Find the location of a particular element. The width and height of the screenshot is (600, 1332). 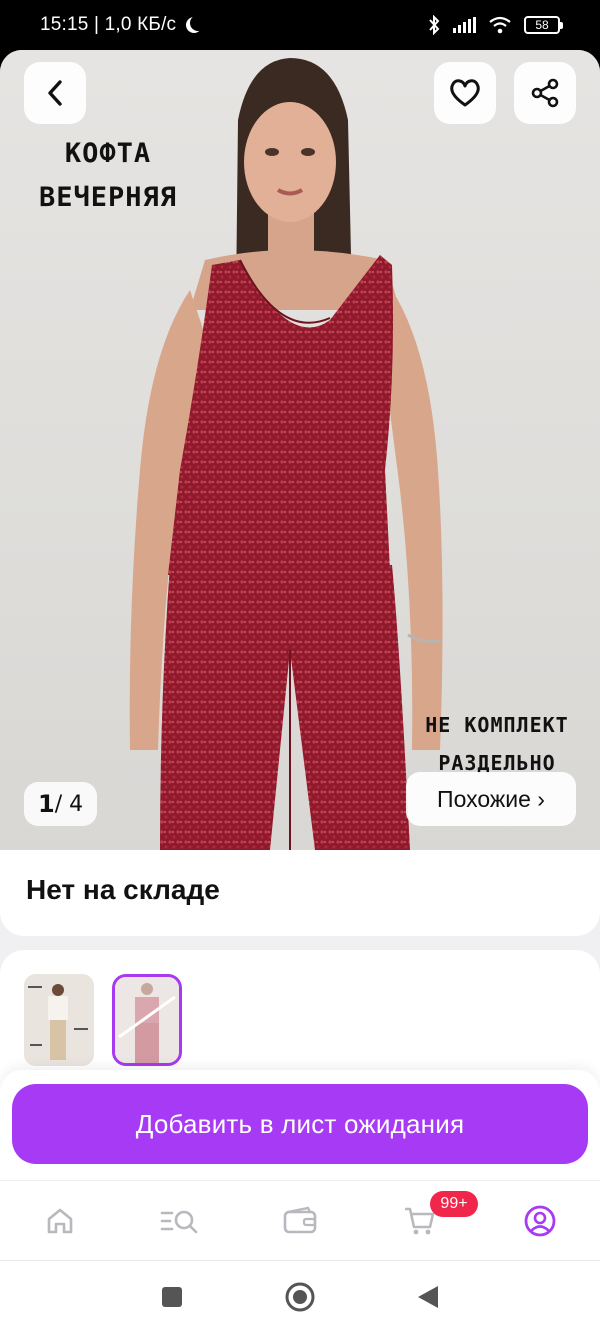

status-bar: 15:15 | 1,0 КБ/с 58 is located at coordinates (300, 25).